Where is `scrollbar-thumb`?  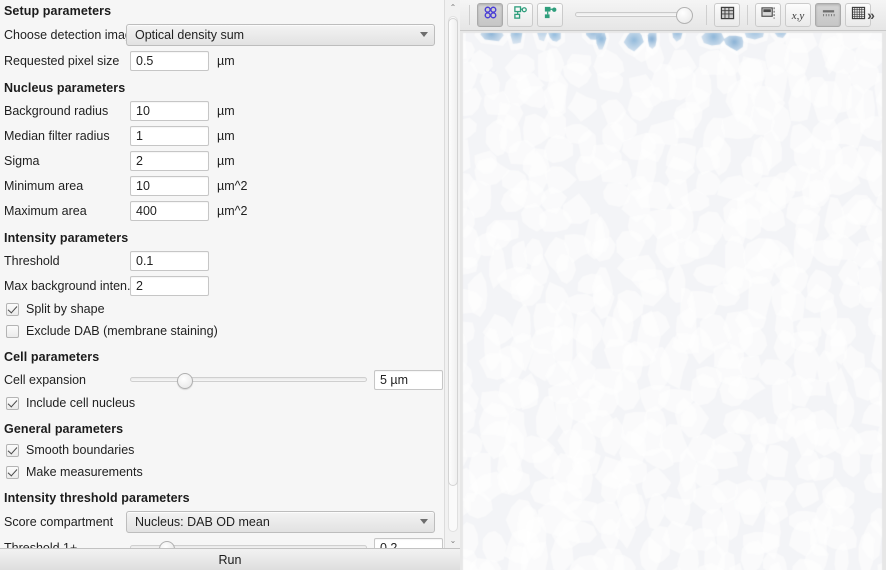 scrollbar-thumb is located at coordinates (453, 252).